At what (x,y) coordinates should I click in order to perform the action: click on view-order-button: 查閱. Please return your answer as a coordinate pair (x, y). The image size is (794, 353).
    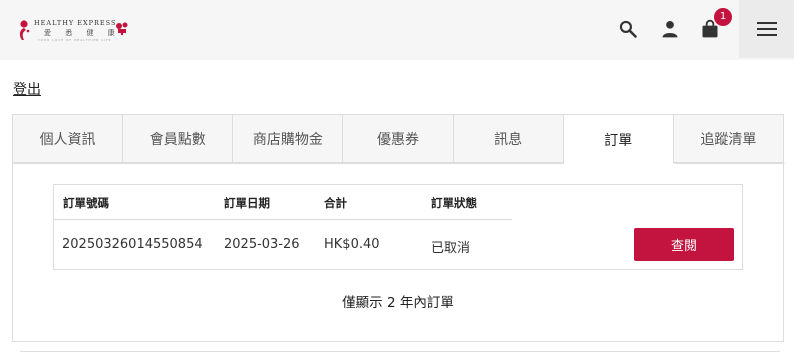
    Looking at the image, I should click on (684, 244).